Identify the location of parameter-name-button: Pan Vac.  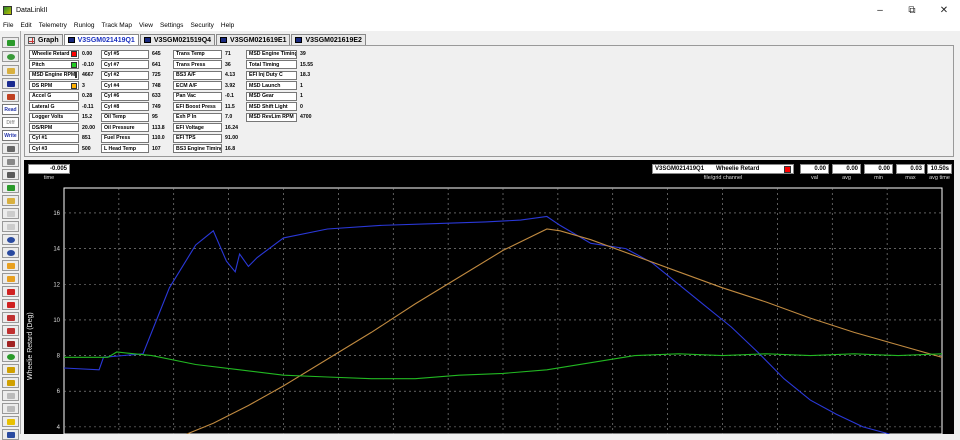
(197, 96).